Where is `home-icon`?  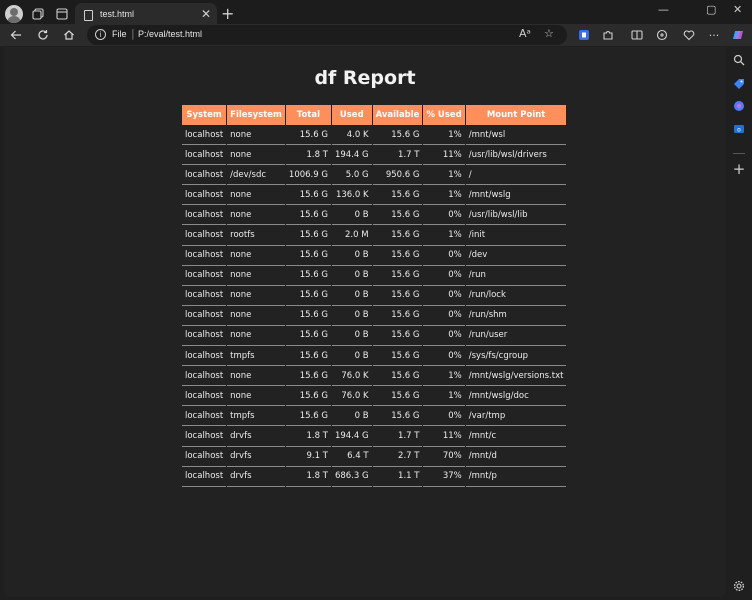 home-icon is located at coordinates (69, 35).